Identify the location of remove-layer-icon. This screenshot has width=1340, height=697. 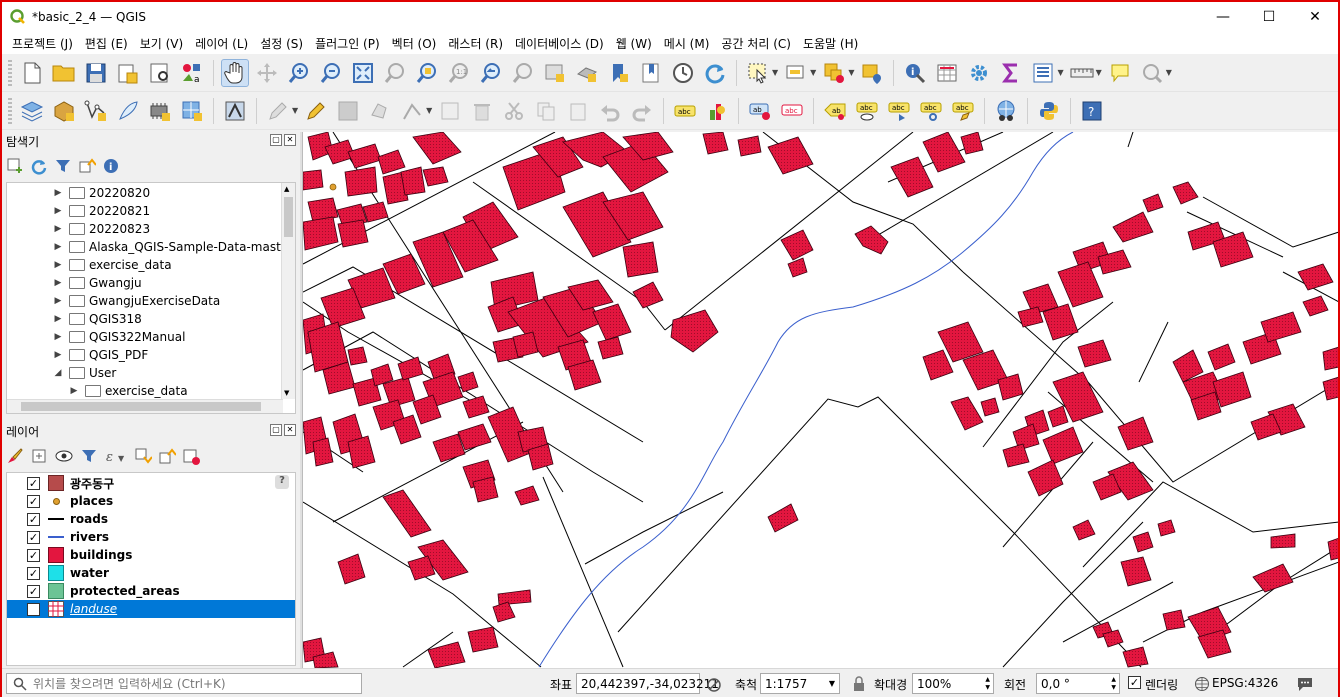
(191, 456).